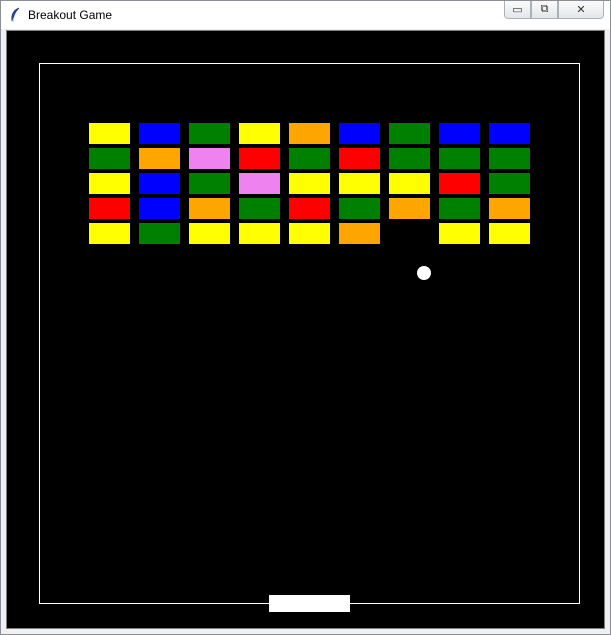 Image resolution: width=611 pixels, height=635 pixels. What do you see at coordinates (305, 15) in the screenshot?
I see `title-bar: Breakout Game ▭ ⧉ ✕` at bounding box center [305, 15].